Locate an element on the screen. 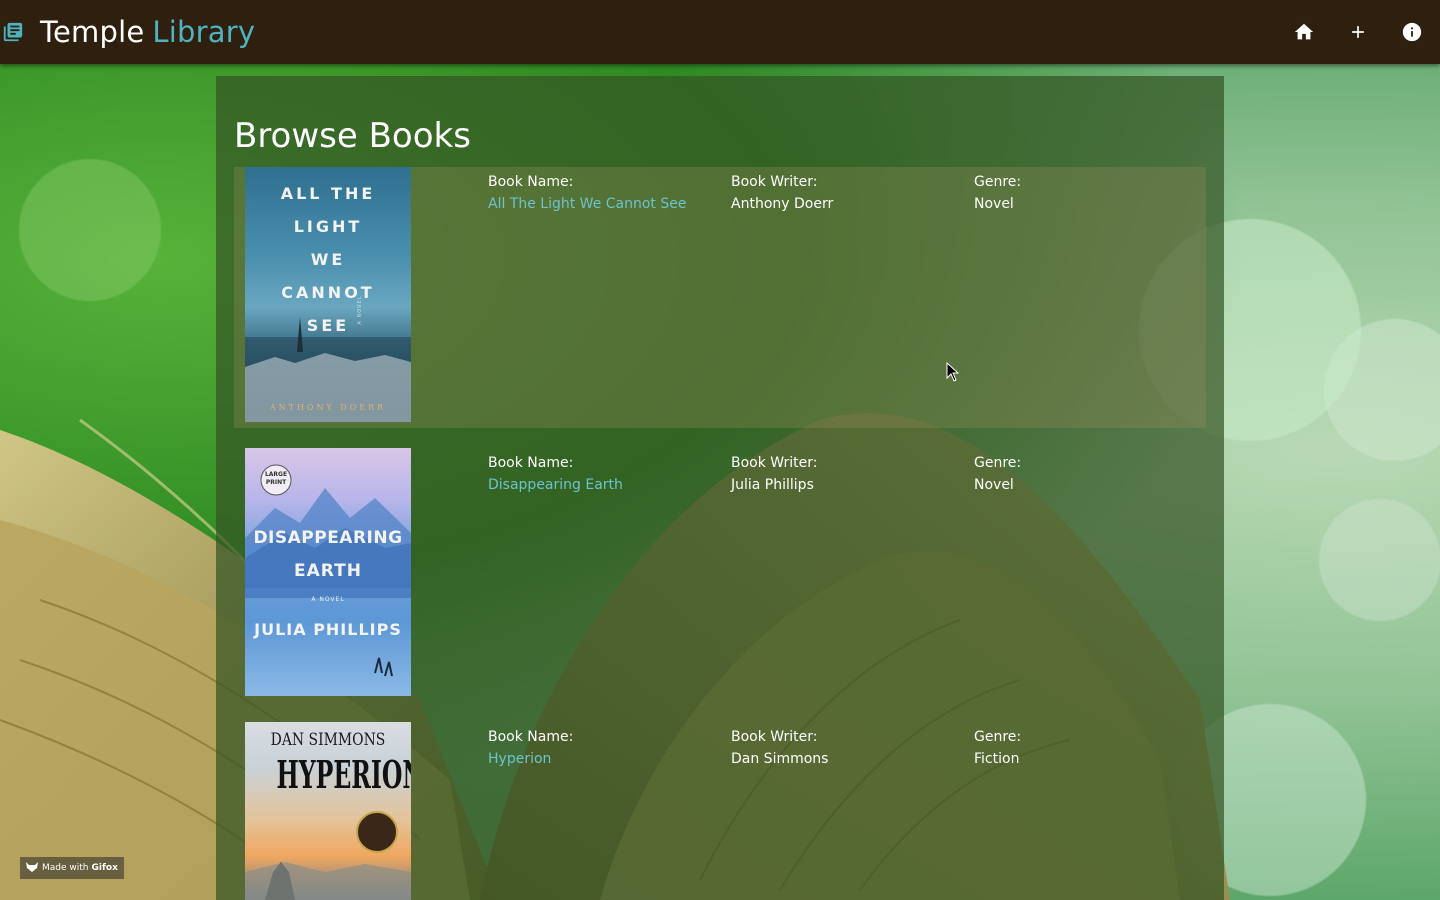 The height and width of the screenshot is (900, 1440). book-name-field: Book Name: All The Light We Cannot See is located at coordinates (587, 193).